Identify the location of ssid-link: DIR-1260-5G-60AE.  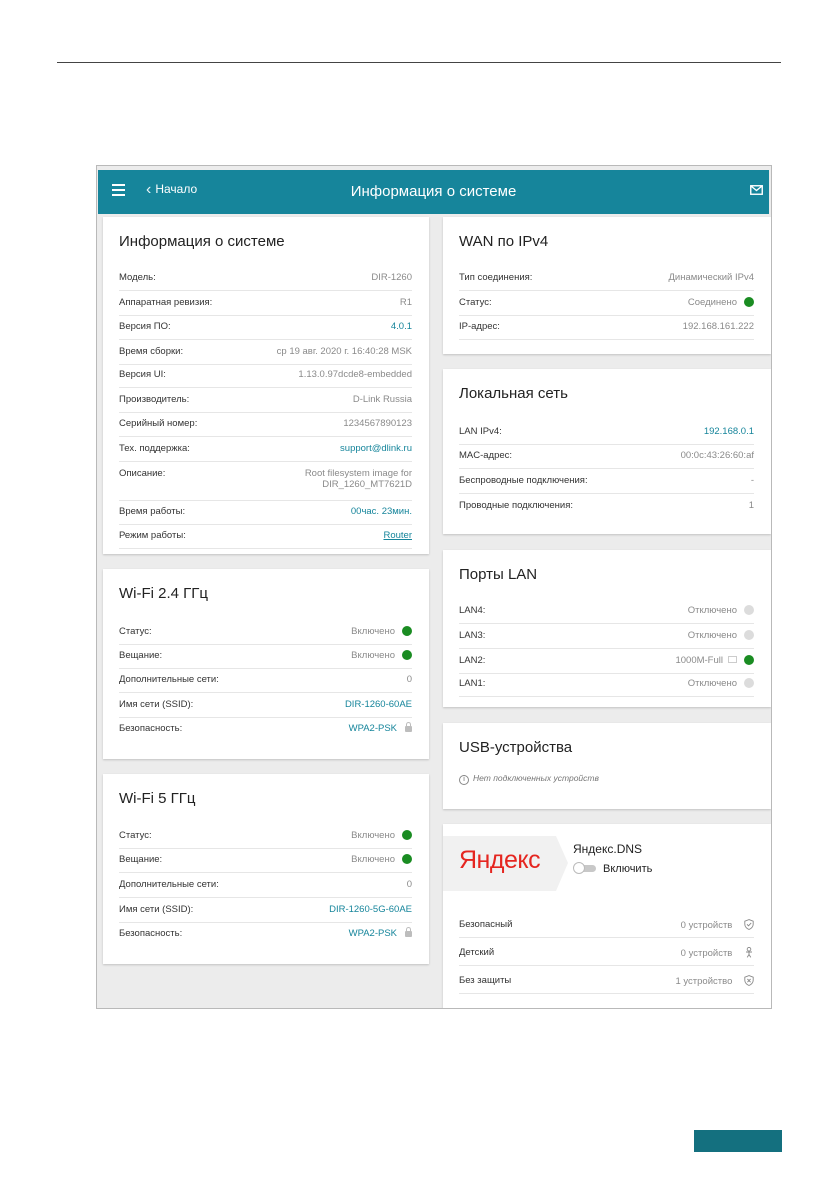
(370, 909).